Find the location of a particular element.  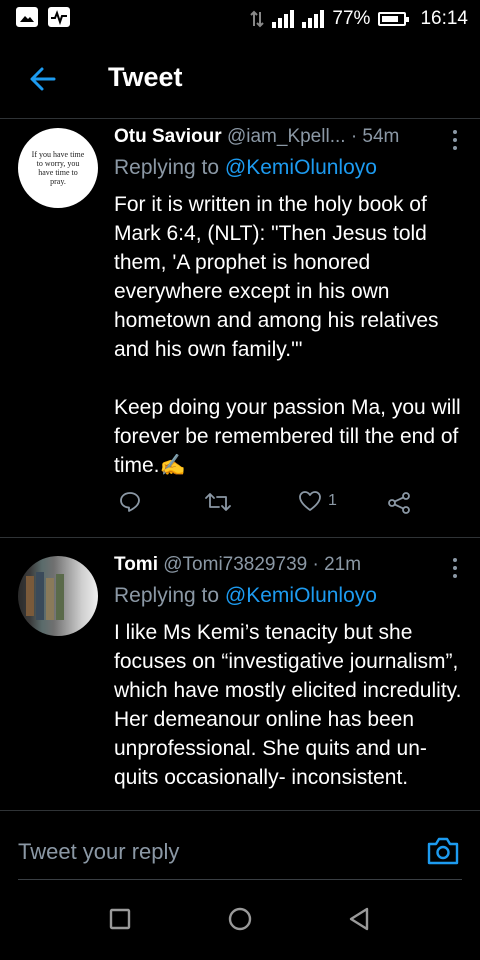

tweet-time: · 54m is located at coordinates (375, 136).